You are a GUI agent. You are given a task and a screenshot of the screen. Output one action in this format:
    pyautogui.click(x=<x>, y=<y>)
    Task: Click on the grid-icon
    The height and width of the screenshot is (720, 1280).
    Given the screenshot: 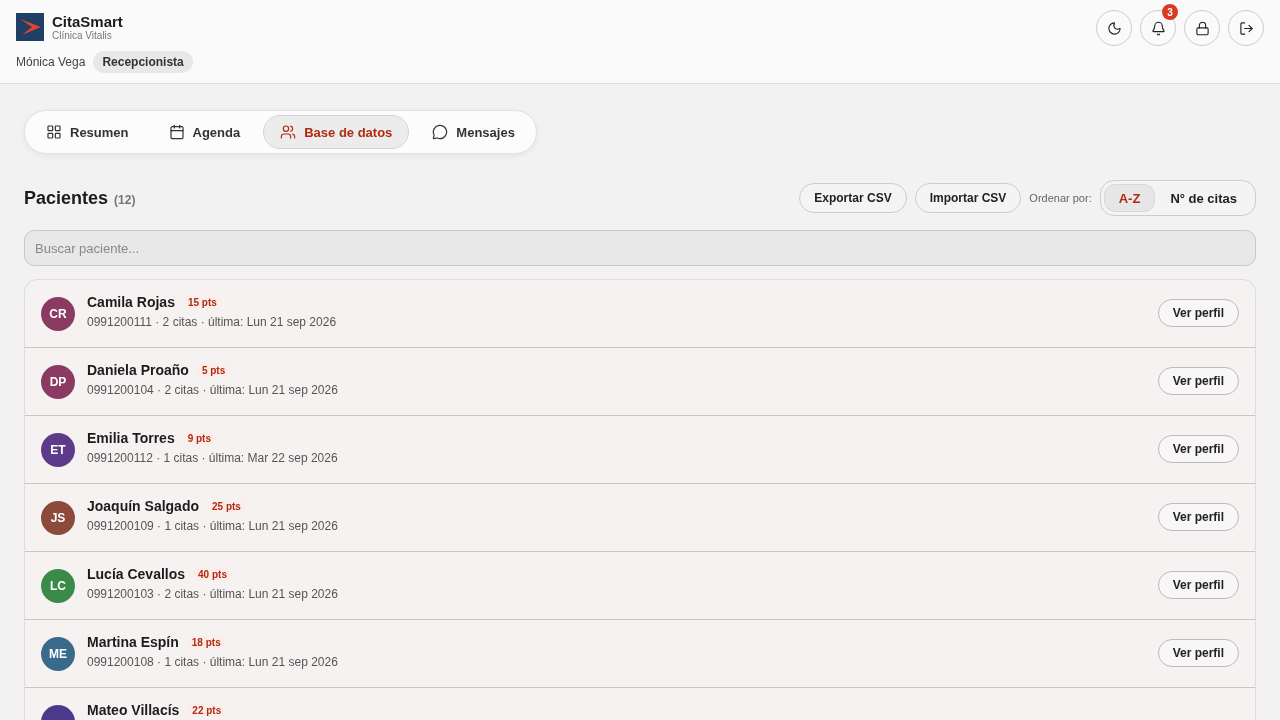 What is the action you would take?
    pyautogui.click(x=54, y=132)
    